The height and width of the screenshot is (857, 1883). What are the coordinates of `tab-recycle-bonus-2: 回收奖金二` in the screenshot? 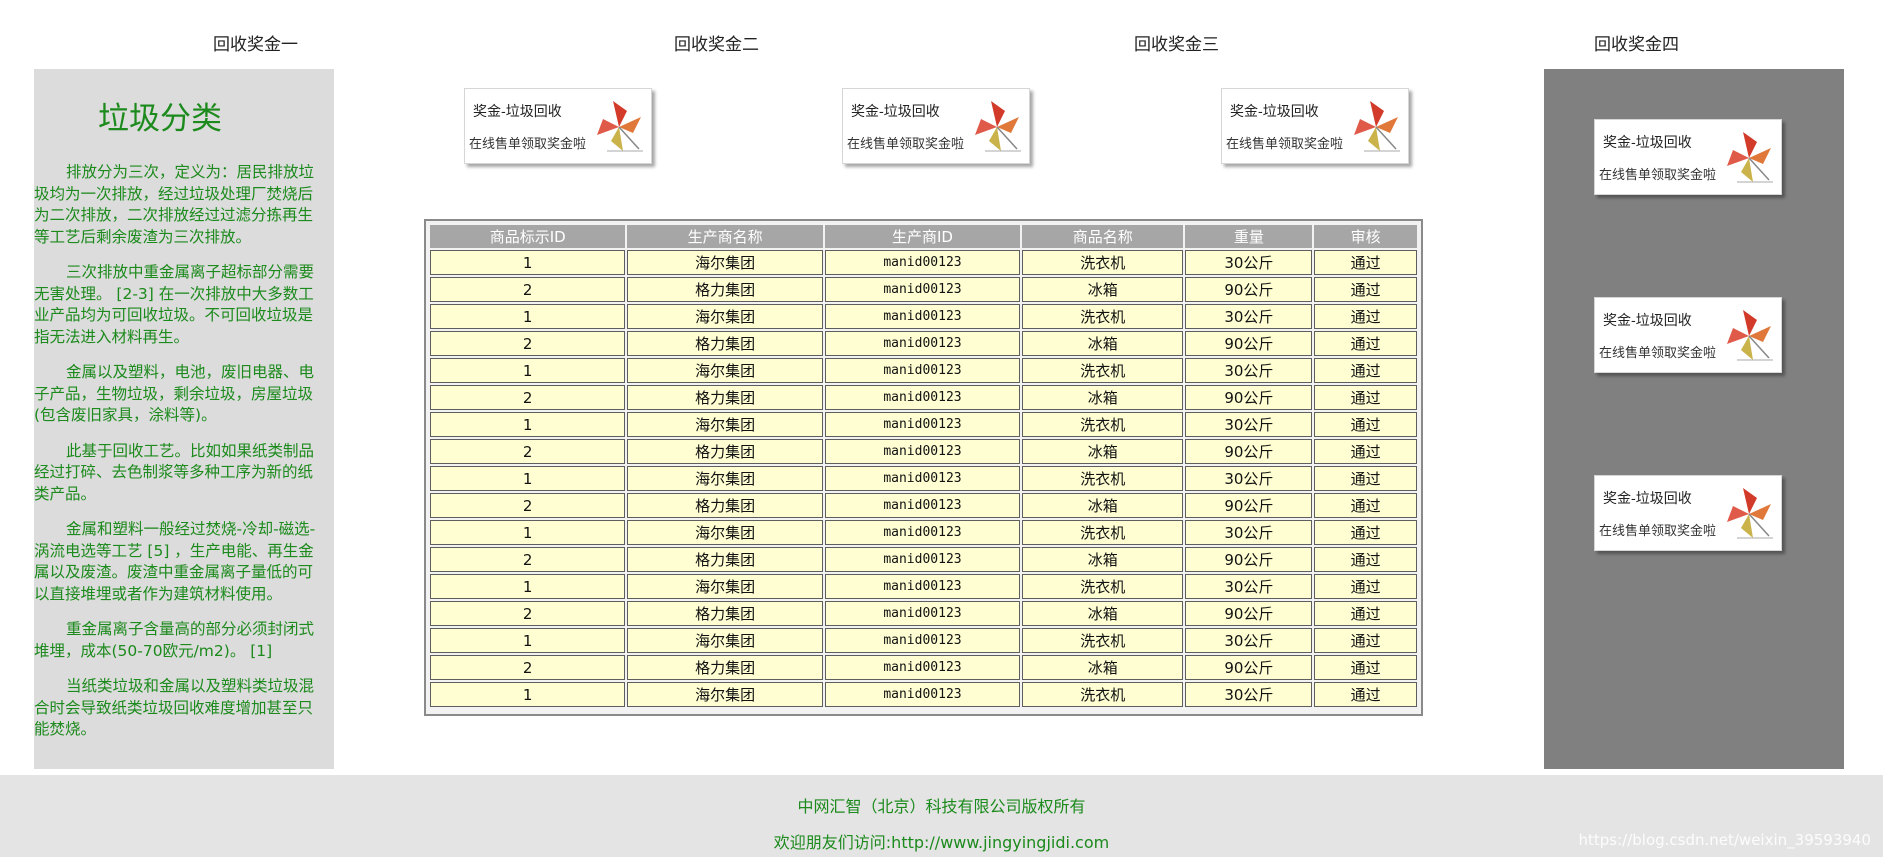 It's located at (716, 42).